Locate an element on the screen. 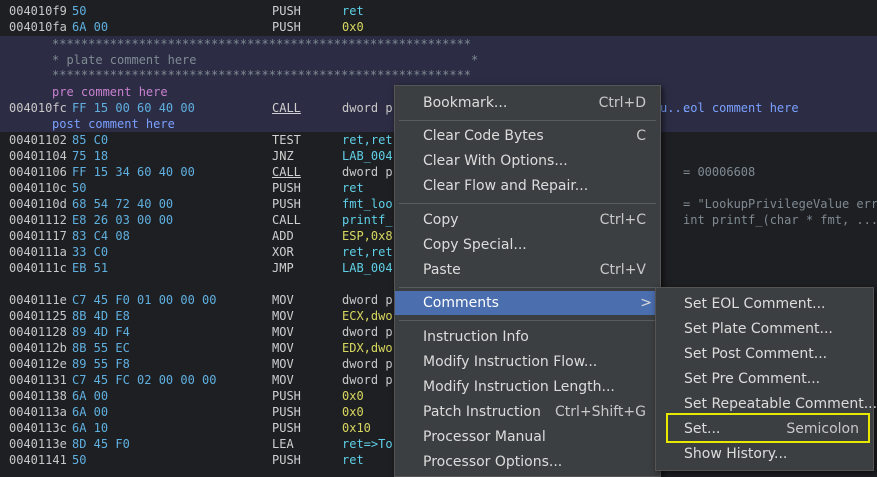  address: 0040110d is located at coordinates (38, 204).